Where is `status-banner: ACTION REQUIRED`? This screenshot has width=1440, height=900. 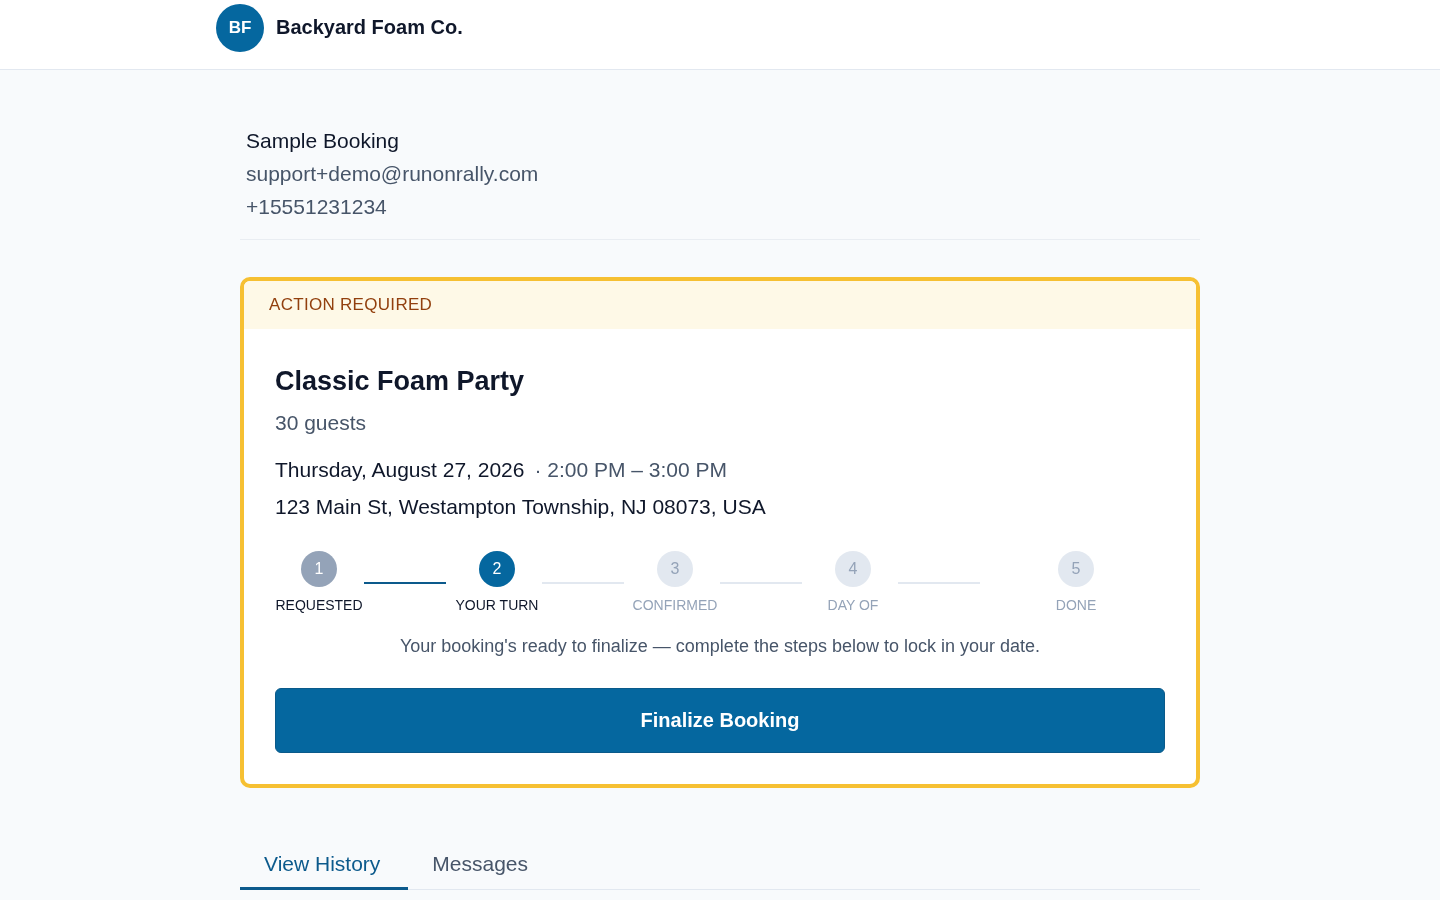 status-banner: ACTION REQUIRED is located at coordinates (720, 305).